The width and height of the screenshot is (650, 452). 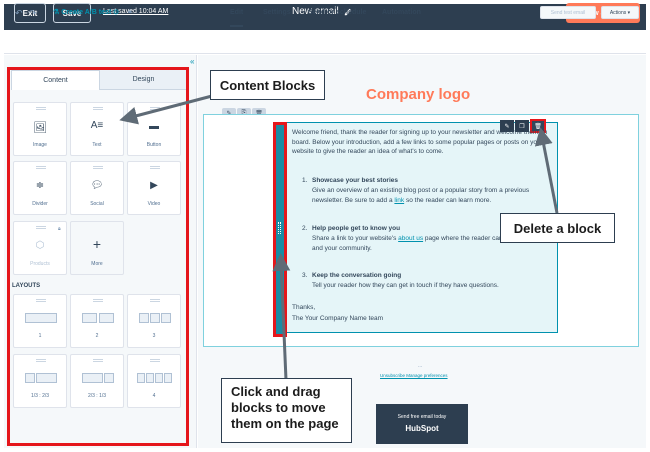 I want to click on ab-test-label: Create A/B test, so click(x=86, y=12).